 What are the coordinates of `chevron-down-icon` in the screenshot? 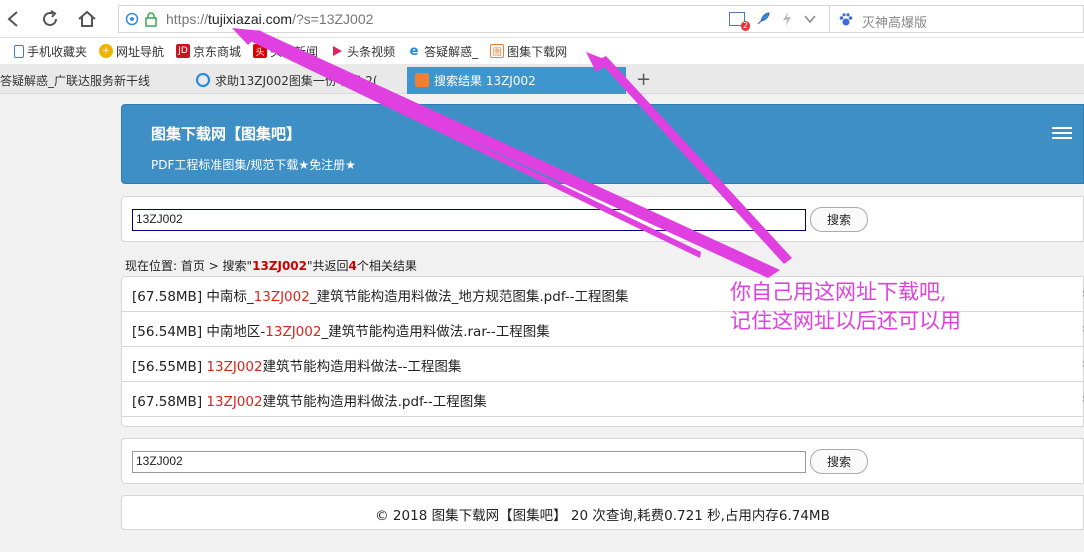 It's located at (810, 19).